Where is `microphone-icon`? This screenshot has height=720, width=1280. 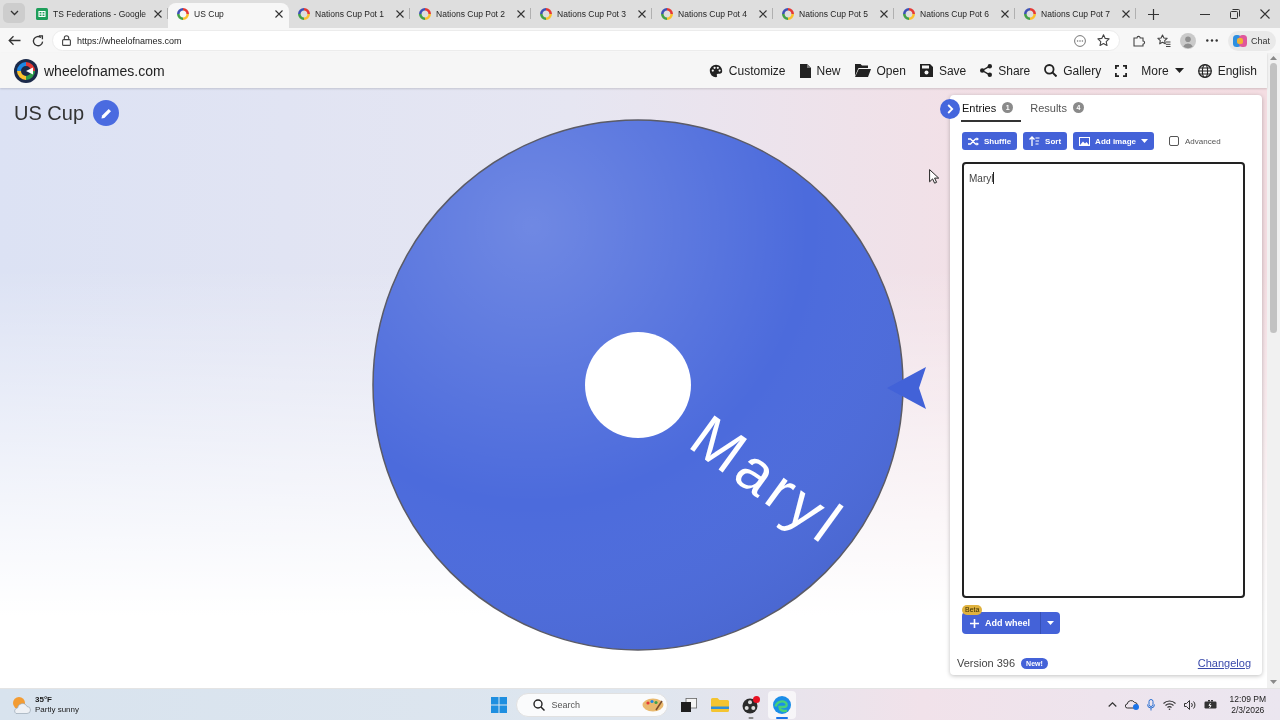 microphone-icon is located at coordinates (1150, 704).